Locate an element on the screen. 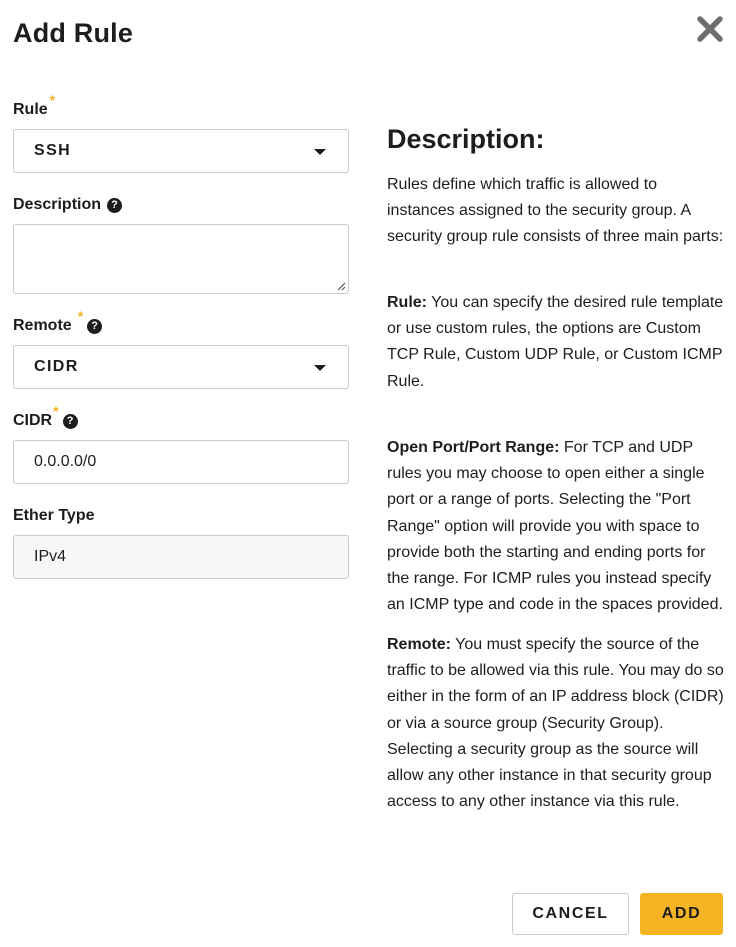 This screenshot has width=736, height=947. cidr-label: CIDR * ? is located at coordinates (45, 417).